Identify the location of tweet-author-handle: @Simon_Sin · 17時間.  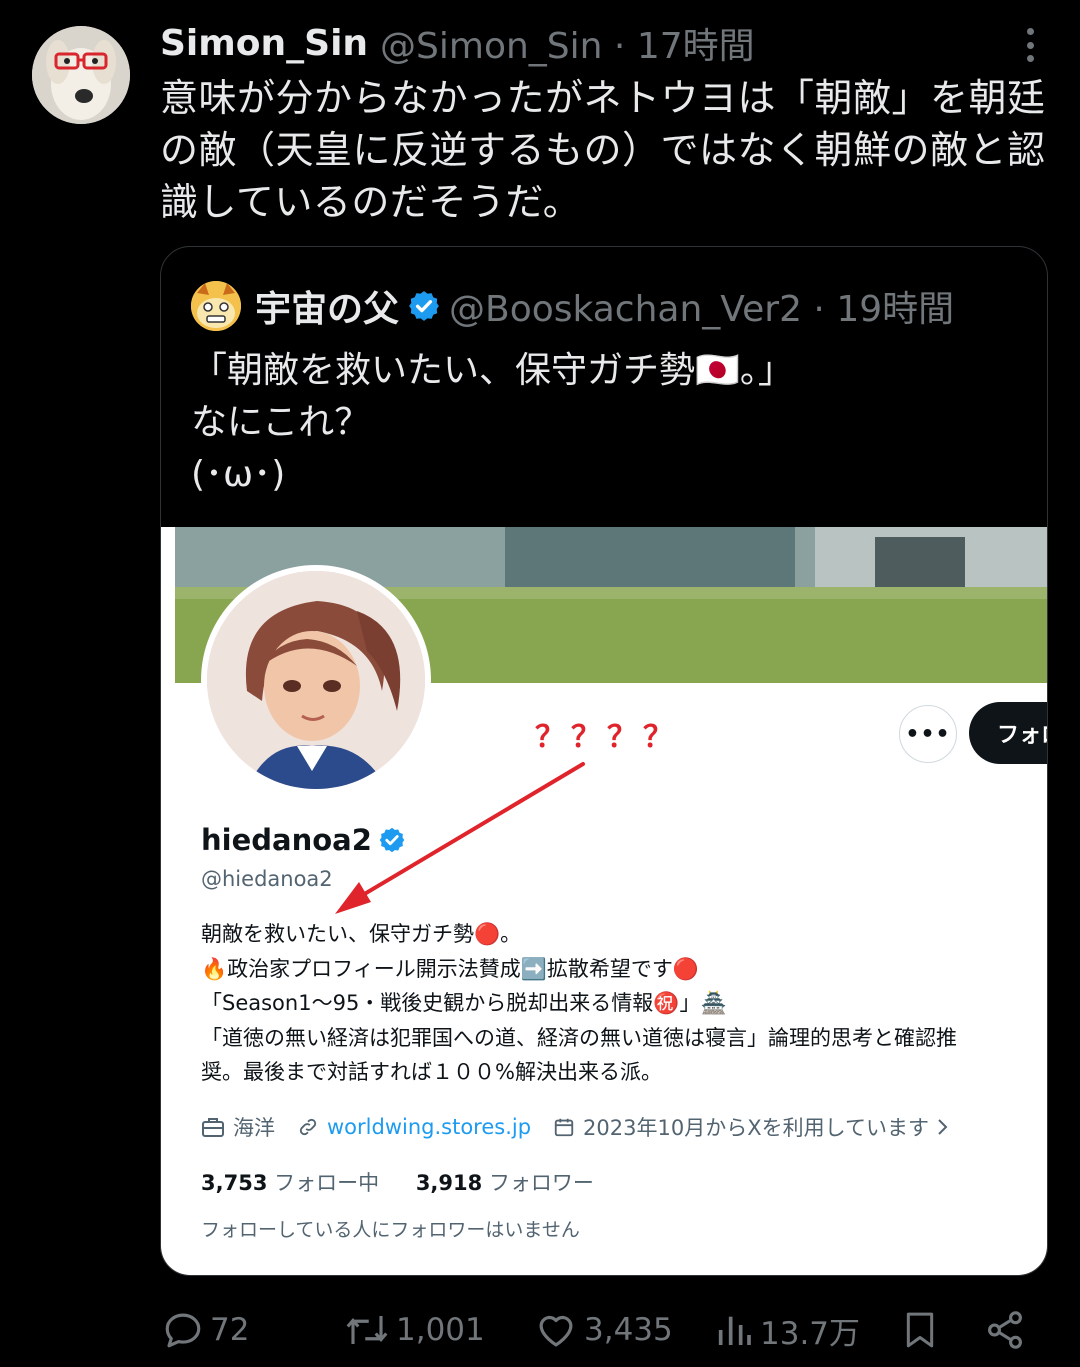
(567, 43).